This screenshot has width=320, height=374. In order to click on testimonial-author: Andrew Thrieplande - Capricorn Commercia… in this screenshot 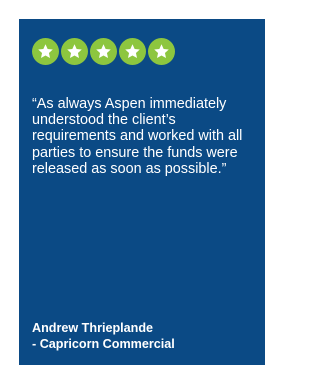, I will do `click(145, 336)`.